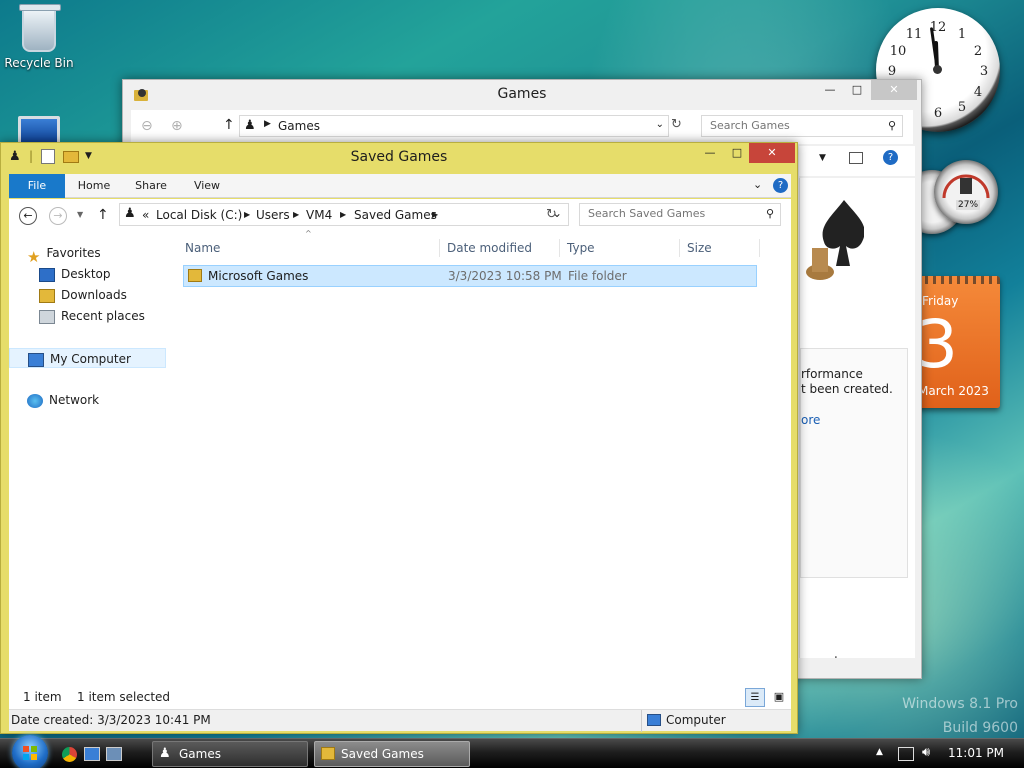 The image size is (1024, 768). Describe the element at coordinates (86, 274) in the screenshot. I see `nav-desktop-label: Desktop` at that location.